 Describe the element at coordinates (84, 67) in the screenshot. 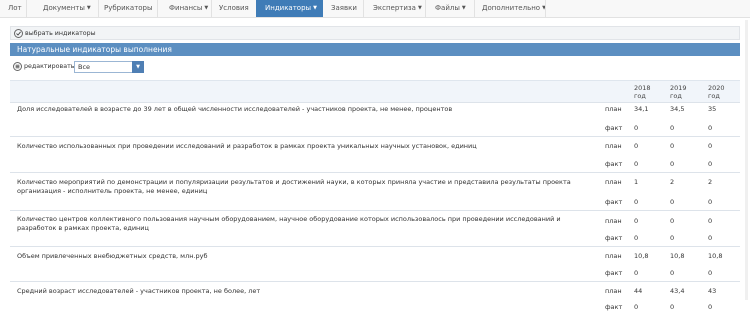

I see `filter-select-value: Все` at that location.